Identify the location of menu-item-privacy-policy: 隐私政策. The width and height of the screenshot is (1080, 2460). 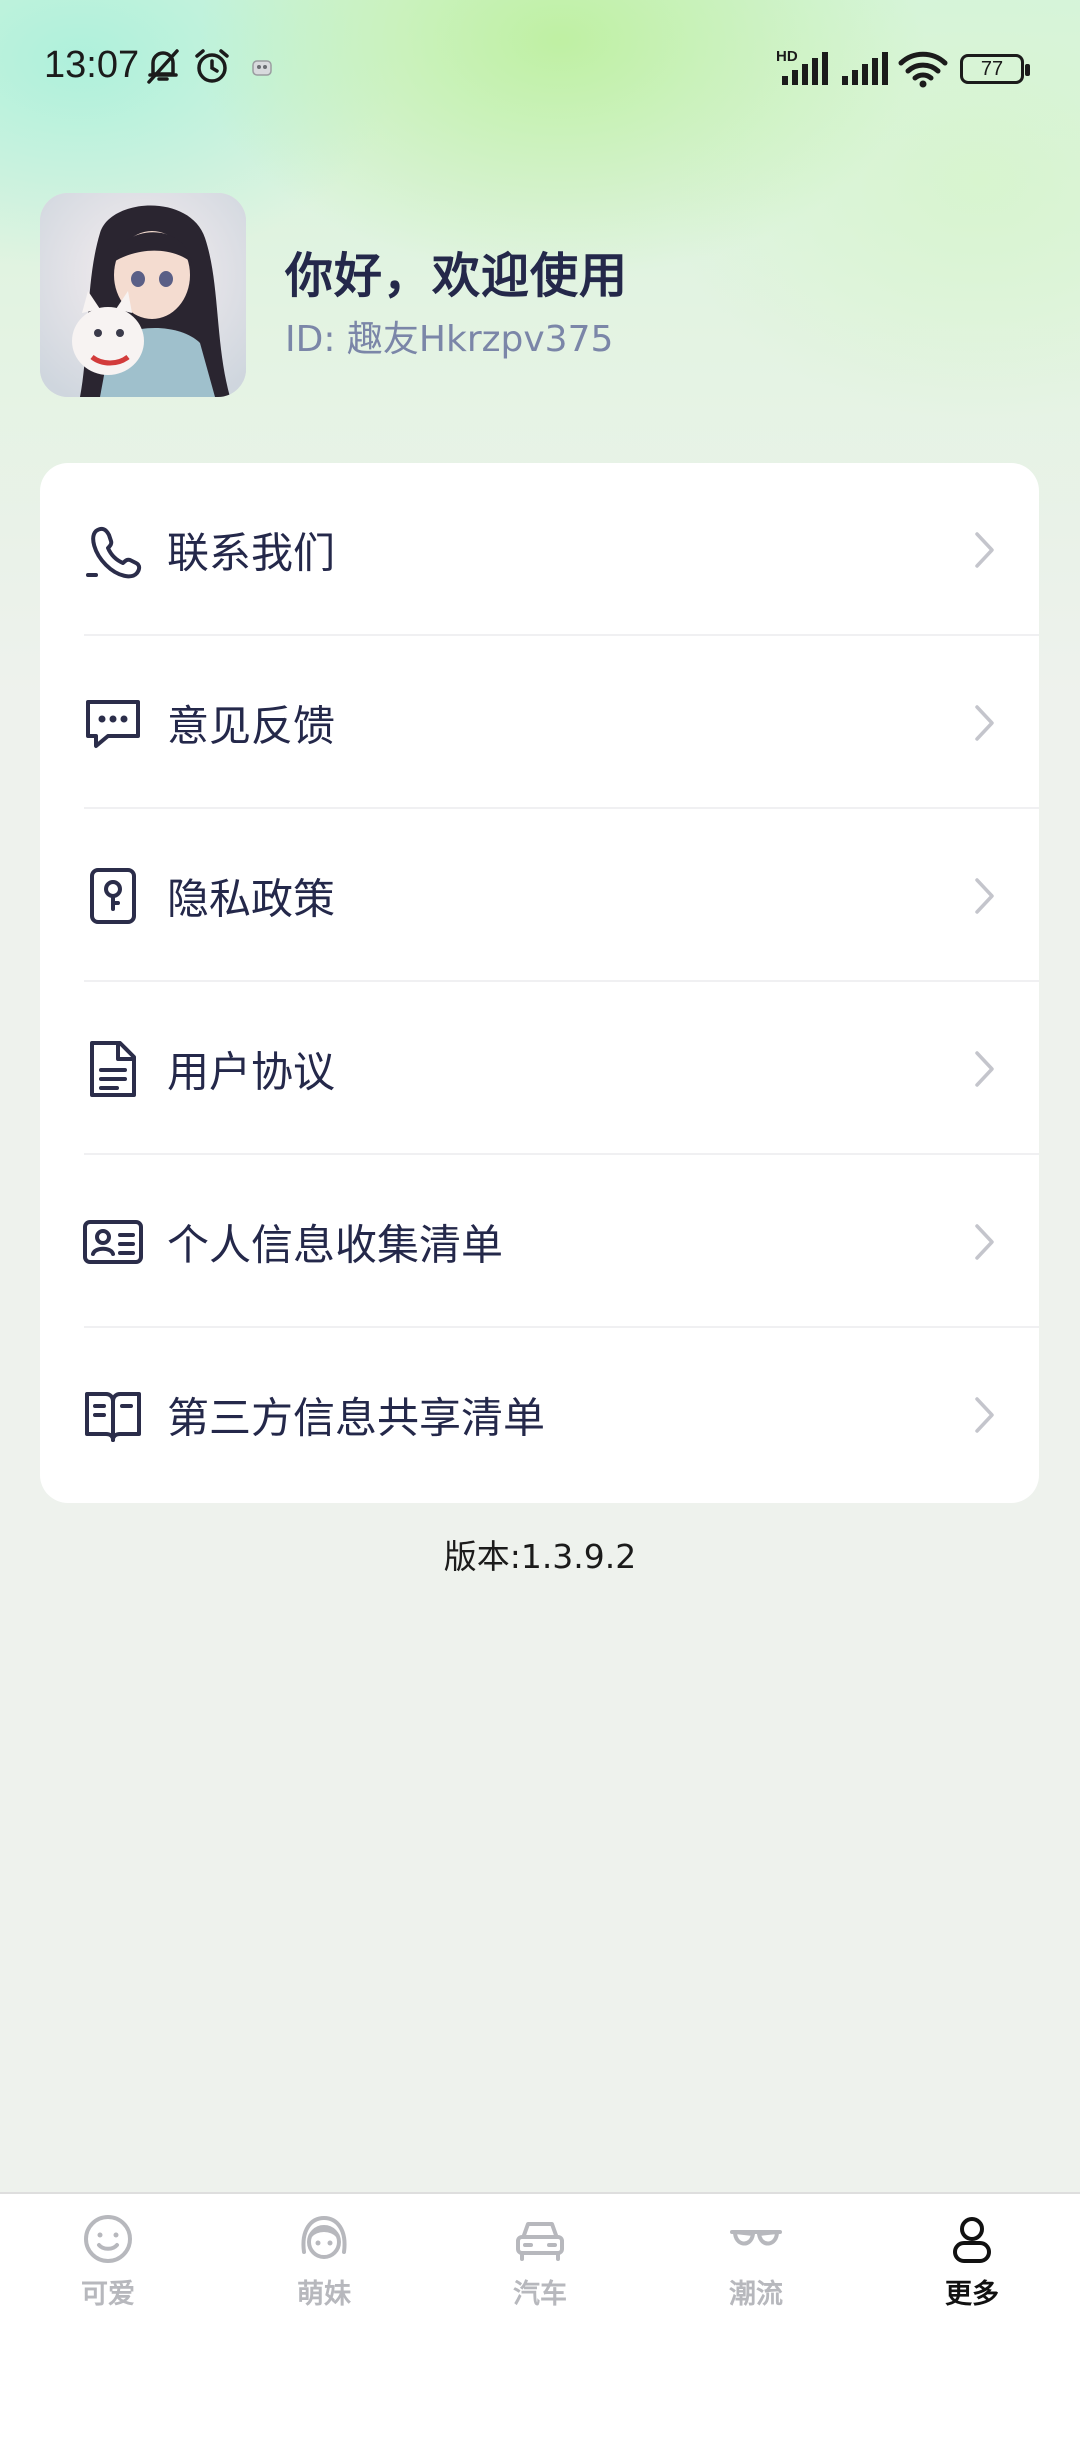
(539, 895).